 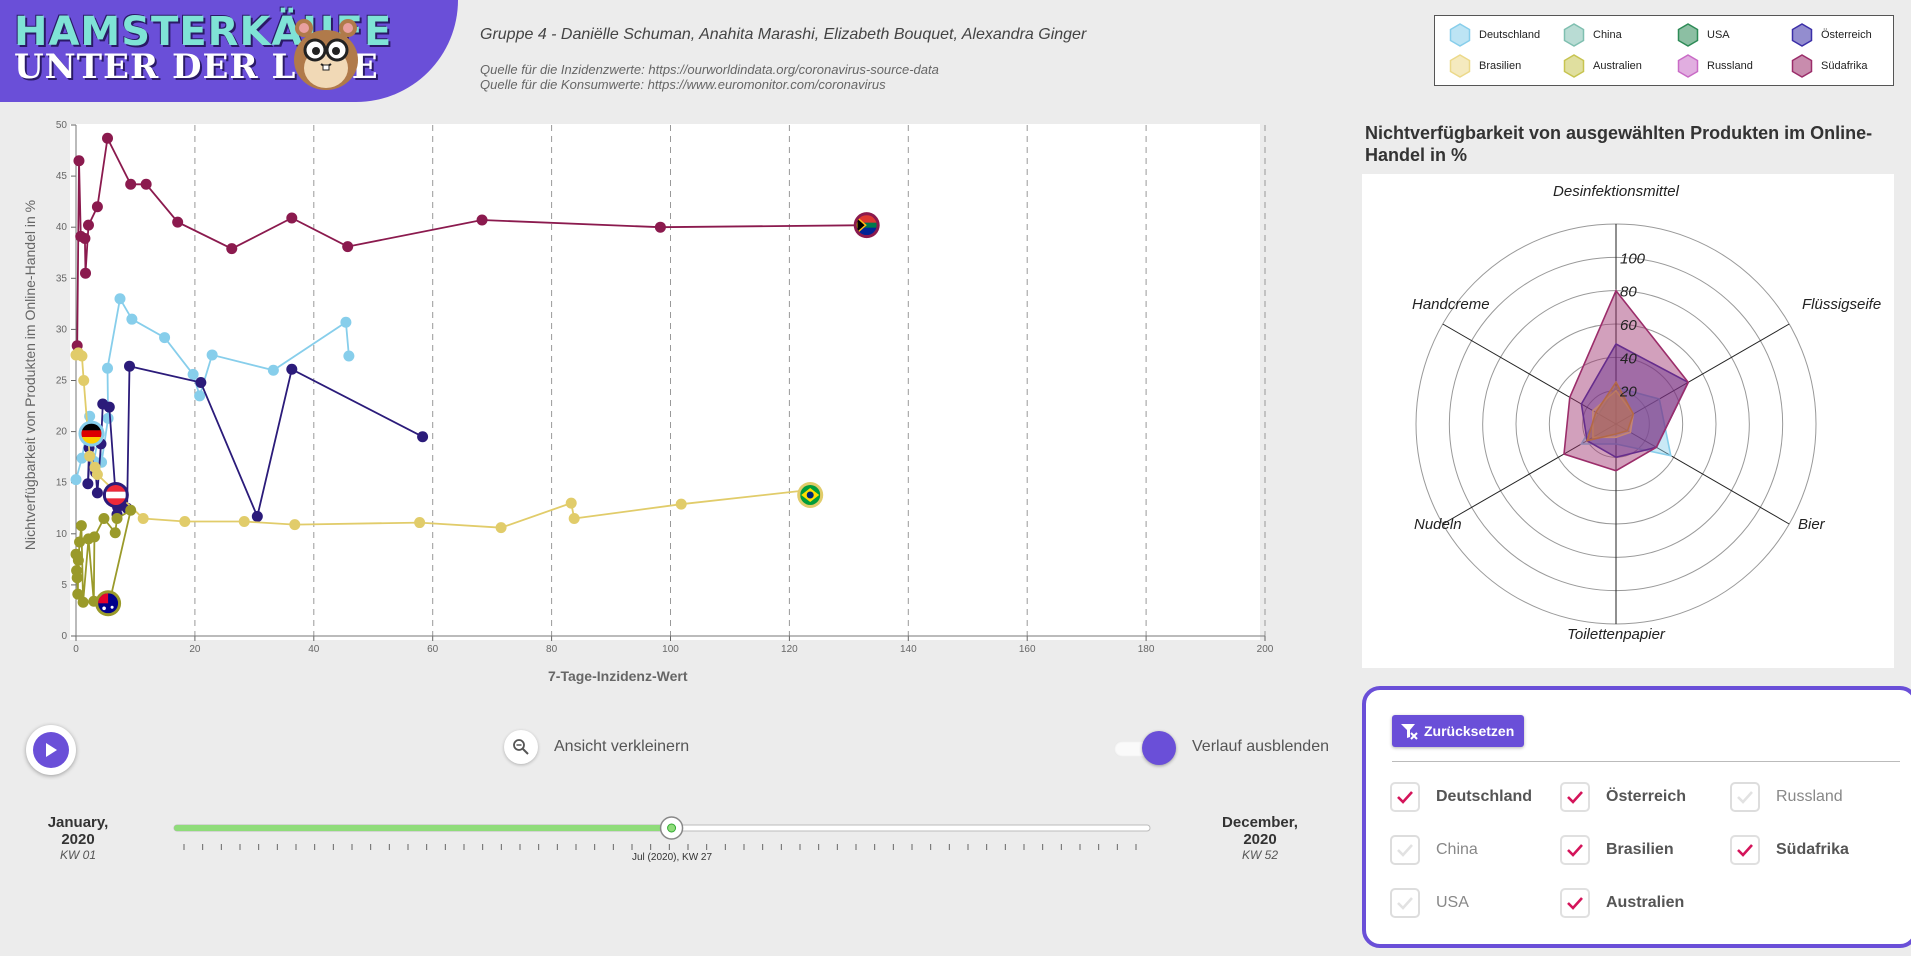 What do you see at coordinates (433, 649) in the screenshot?
I see `x-tick-label: 60` at bounding box center [433, 649].